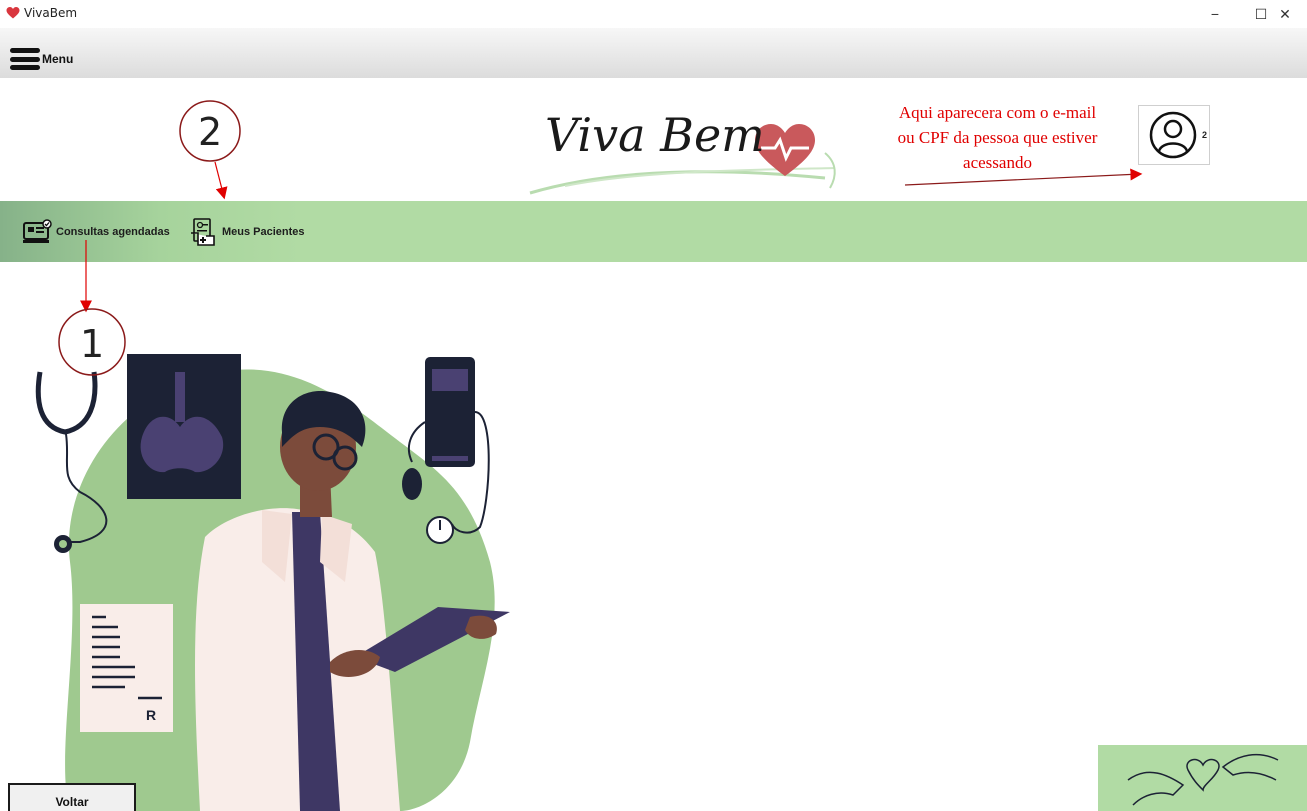  What do you see at coordinates (37, 231) in the screenshot?
I see `calendar-monitor-icon` at bounding box center [37, 231].